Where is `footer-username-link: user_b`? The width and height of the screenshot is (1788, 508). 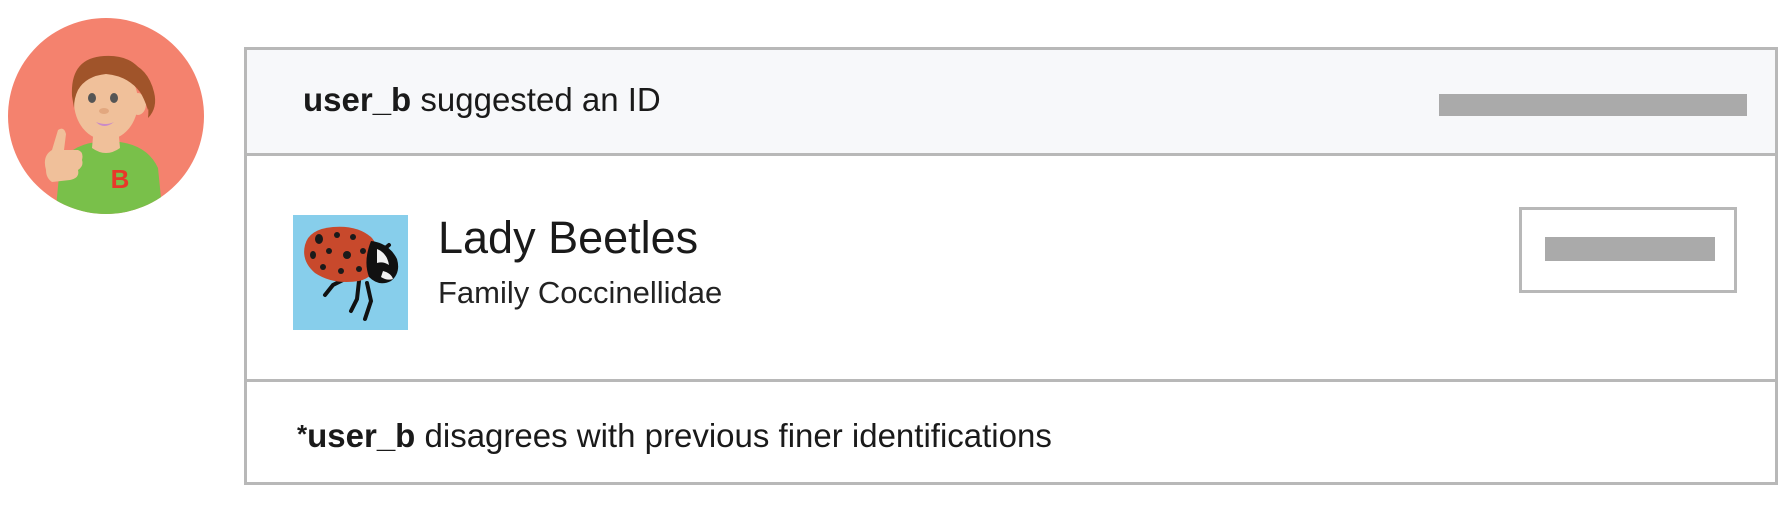
footer-username-link: user_b is located at coordinates (361, 435).